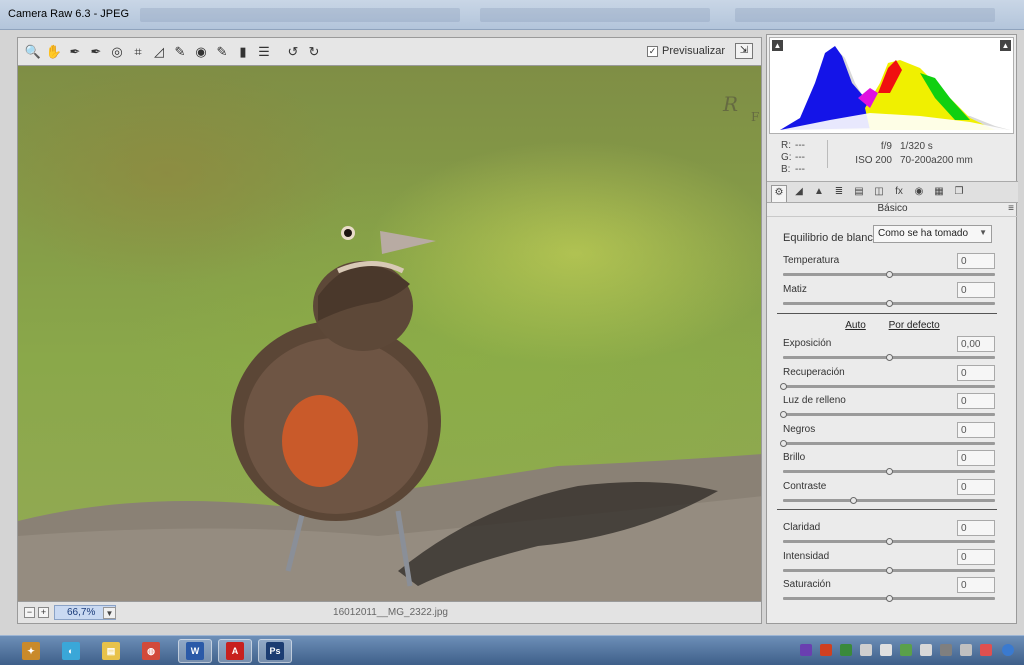 The width and height of the screenshot is (1024, 665). What do you see at coordinates (799, 192) in the screenshot?
I see `panel-tab-1-icon: ◢` at bounding box center [799, 192].